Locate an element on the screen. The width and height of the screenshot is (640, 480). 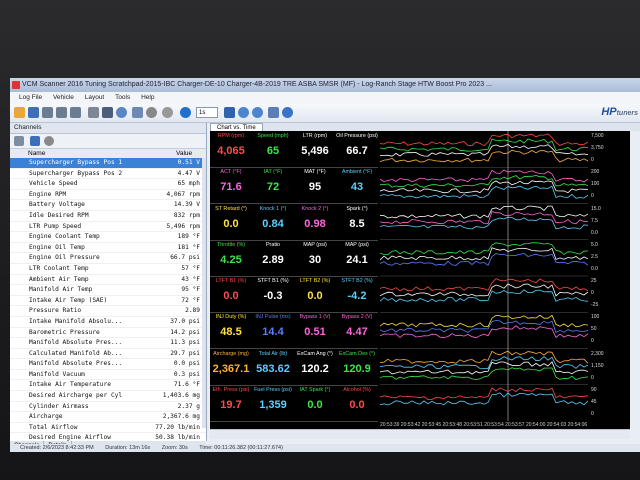
channel-row: Manifold Absolute Pres... 11.3 psi is located at coordinates (108, 343).